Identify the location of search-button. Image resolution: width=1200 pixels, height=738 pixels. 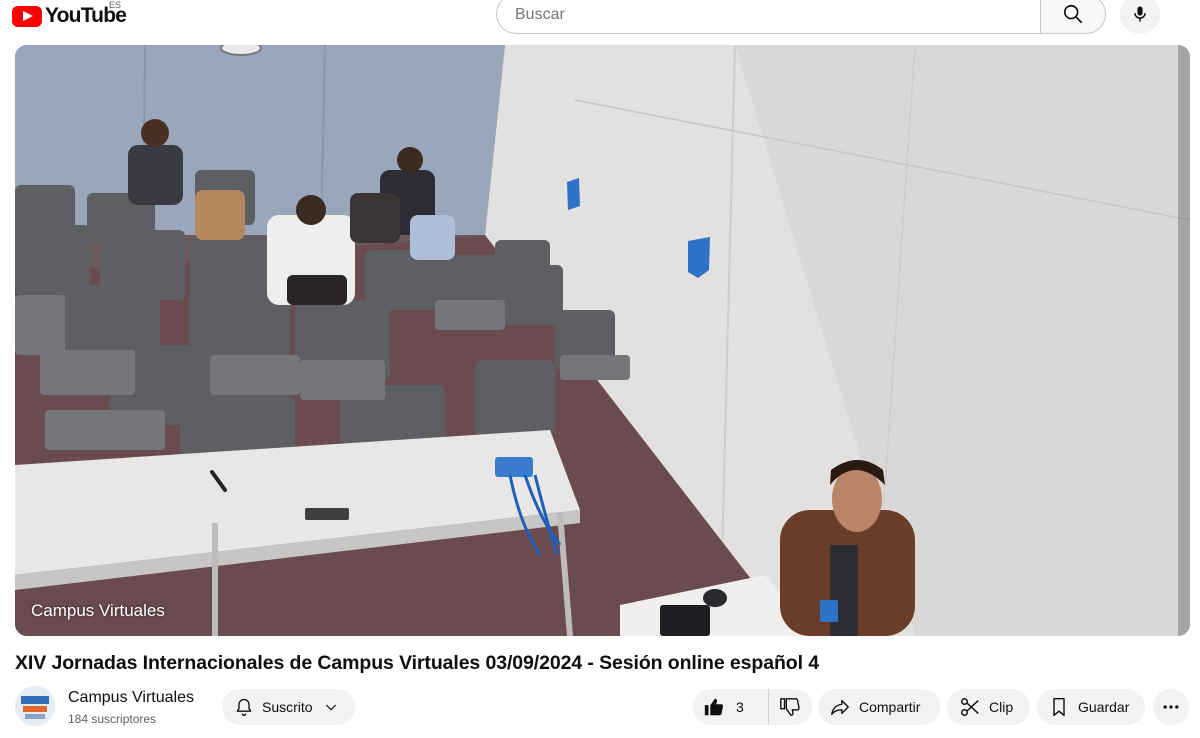
(1073, 17).